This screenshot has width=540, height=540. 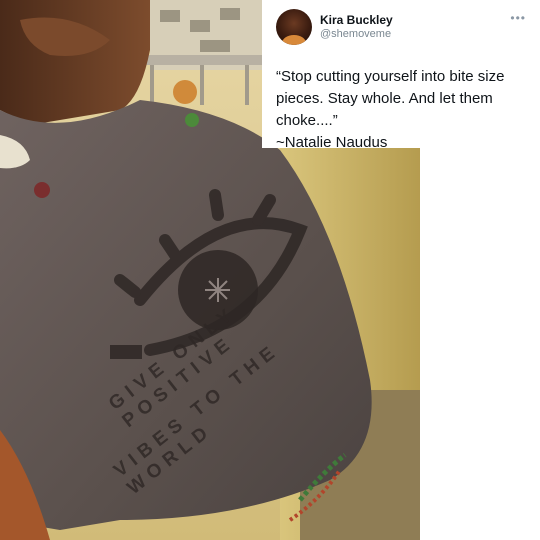 I want to click on tweet-header: Kira Buckley @shemoveme, so click(x=401, y=27).